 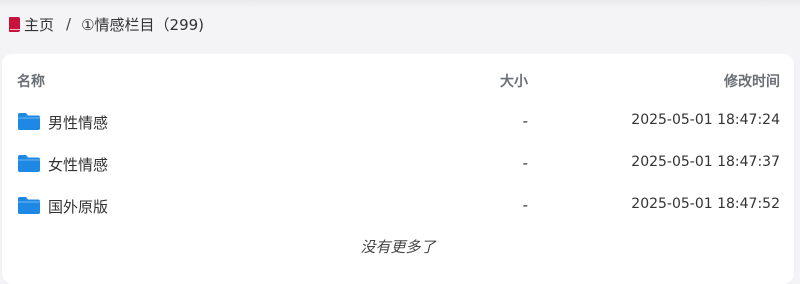 What do you see at coordinates (398, 122) in the screenshot?
I see `table-row: 男性情感 - 2025-05-01 18:47:24` at bounding box center [398, 122].